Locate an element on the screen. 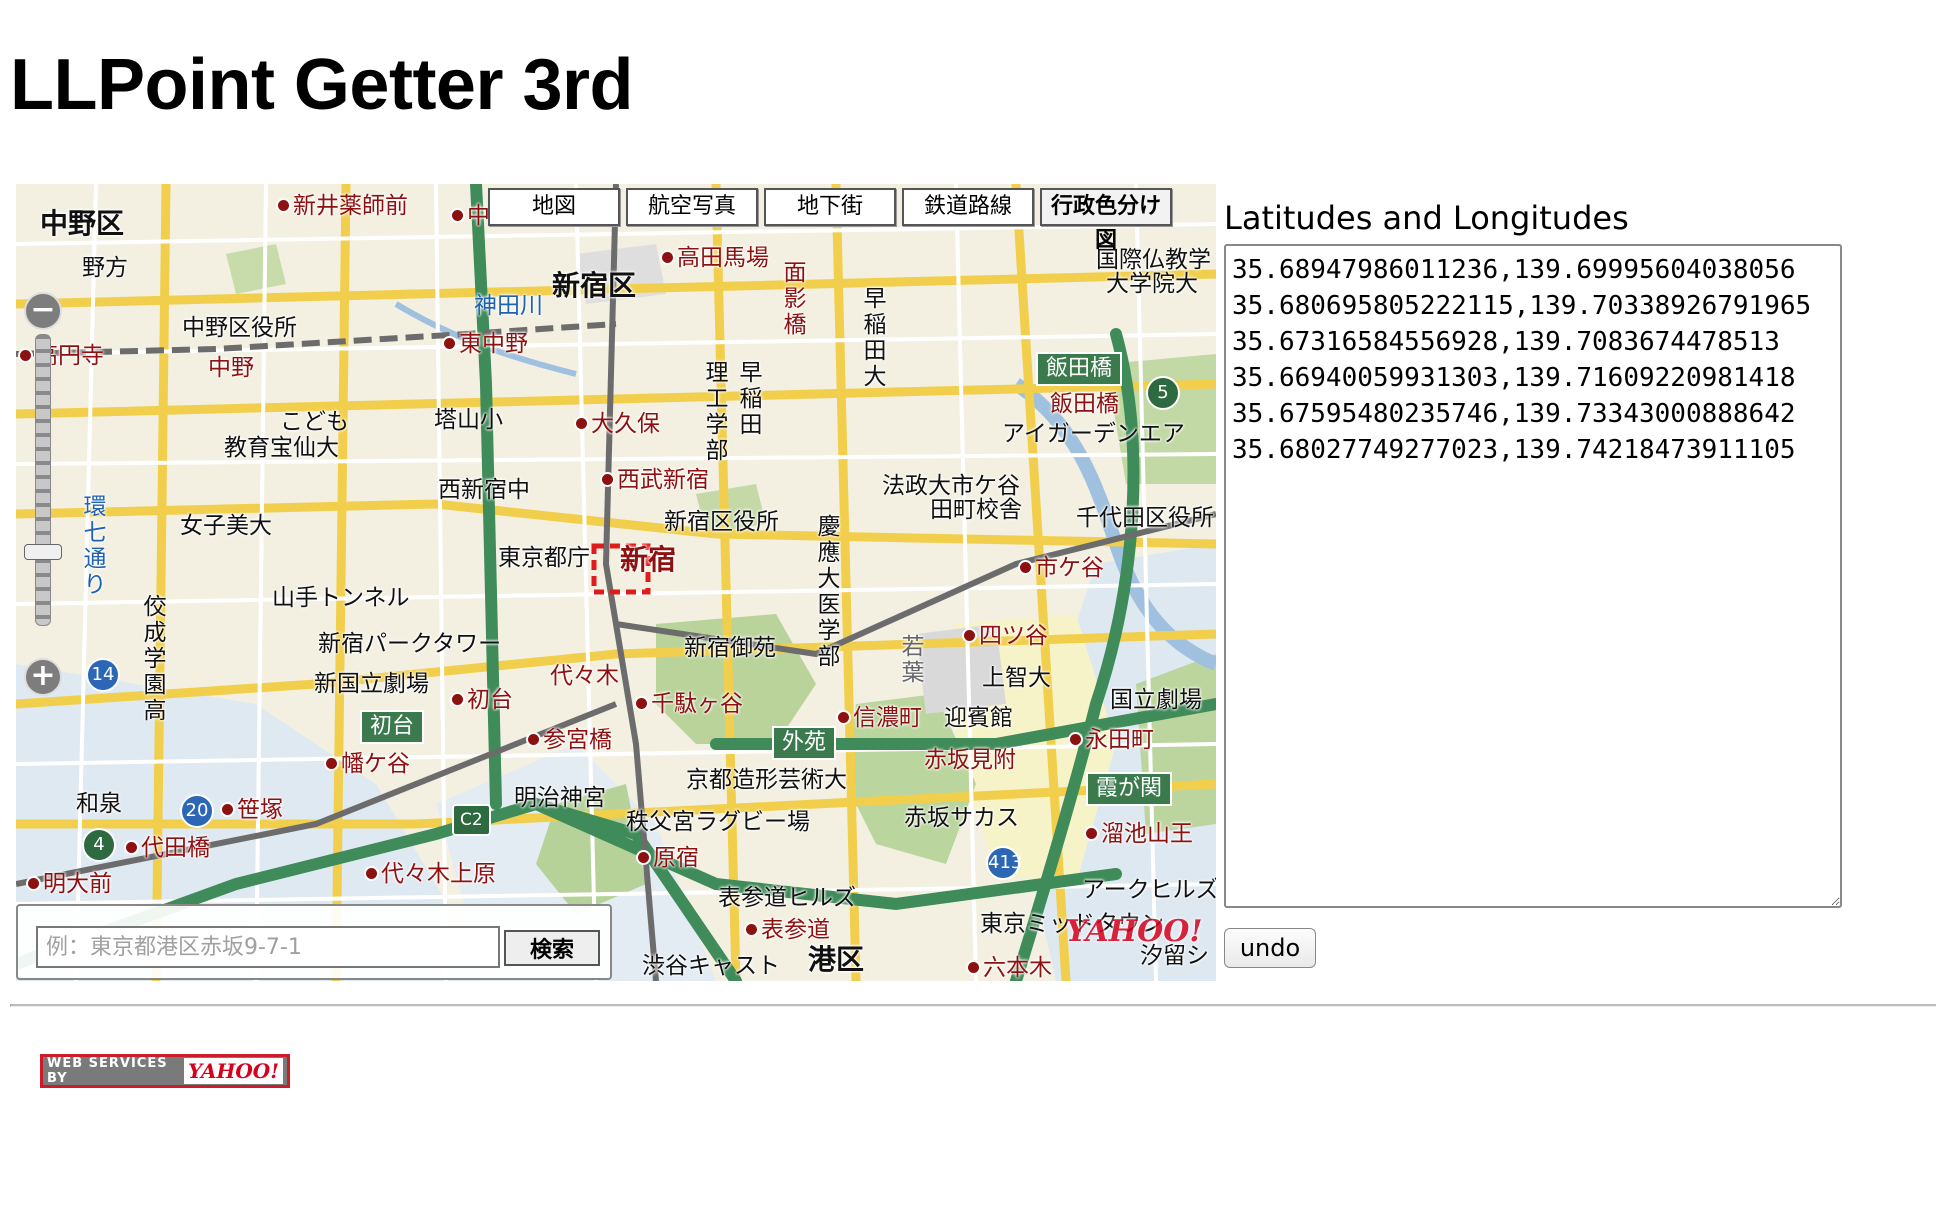 The width and height of the screenshot is (1936, 1216). map-label-hatagaya: 幡ケ谷 is located at coordinates (368, 764).